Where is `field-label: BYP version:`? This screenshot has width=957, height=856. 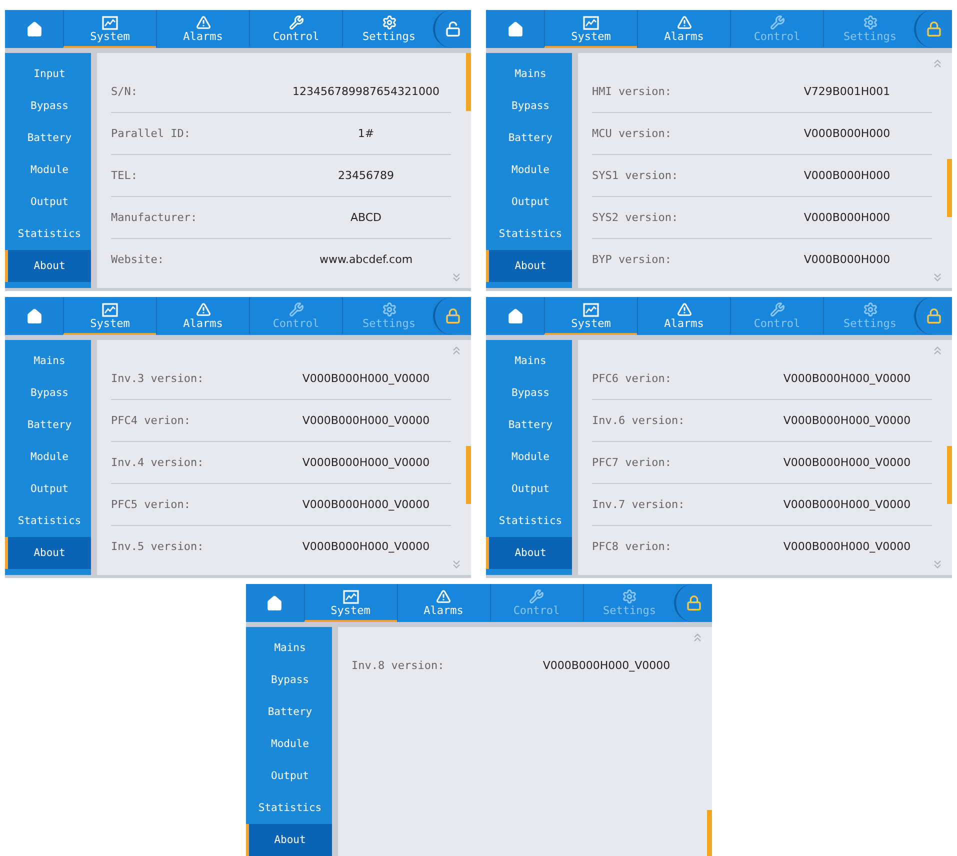 field-label: BYP version: is located at coordinates (632, 259).